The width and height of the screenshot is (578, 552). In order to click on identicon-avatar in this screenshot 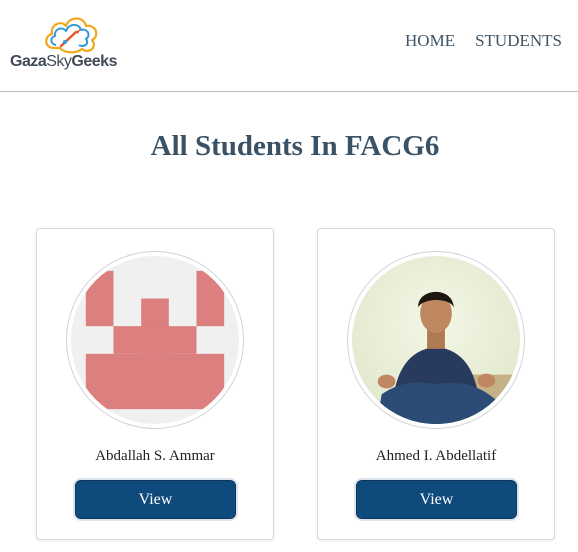, I will do `click(155, 340)`.